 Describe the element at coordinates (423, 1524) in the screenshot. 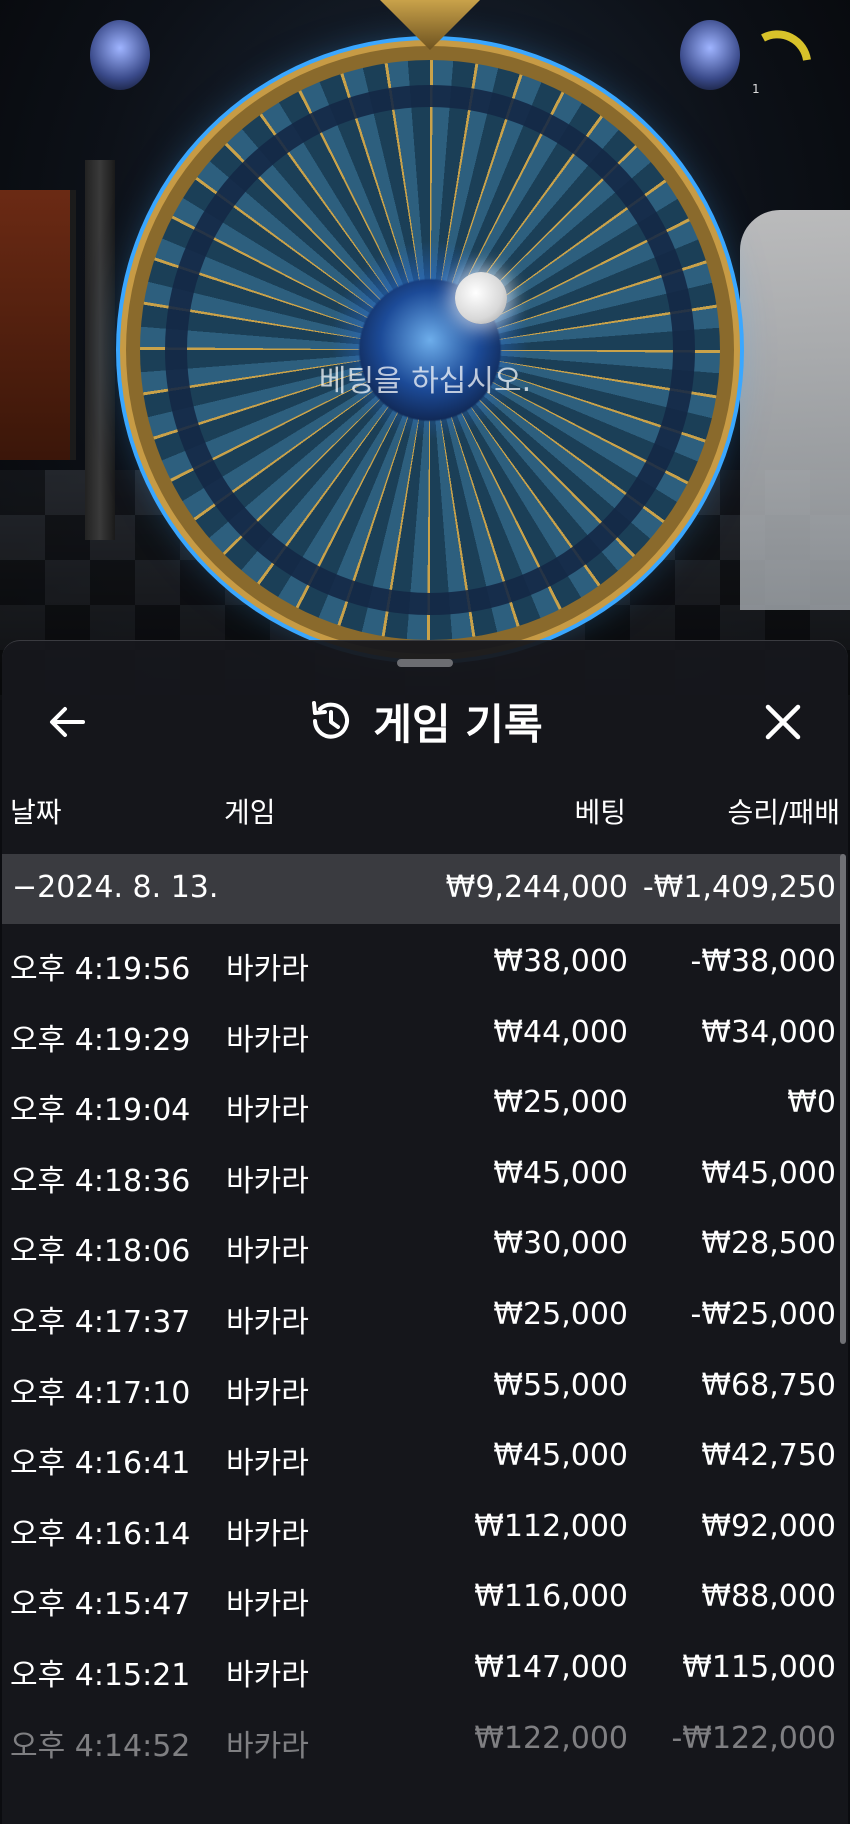

I see `history-row: 오후 4:16:14 바카라 ₩112,000 ₩92,000` at that location.